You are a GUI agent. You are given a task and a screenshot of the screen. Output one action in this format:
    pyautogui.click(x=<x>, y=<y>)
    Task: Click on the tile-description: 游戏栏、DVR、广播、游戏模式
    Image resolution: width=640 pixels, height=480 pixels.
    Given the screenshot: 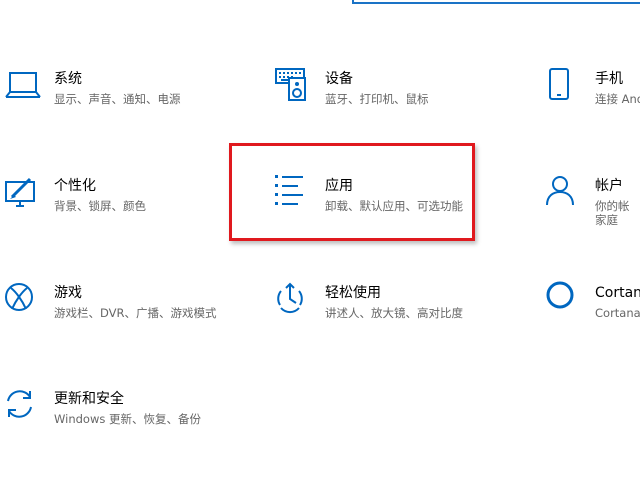 What is the action you would take?
    pyautogui.click(x=135, y=313)
    